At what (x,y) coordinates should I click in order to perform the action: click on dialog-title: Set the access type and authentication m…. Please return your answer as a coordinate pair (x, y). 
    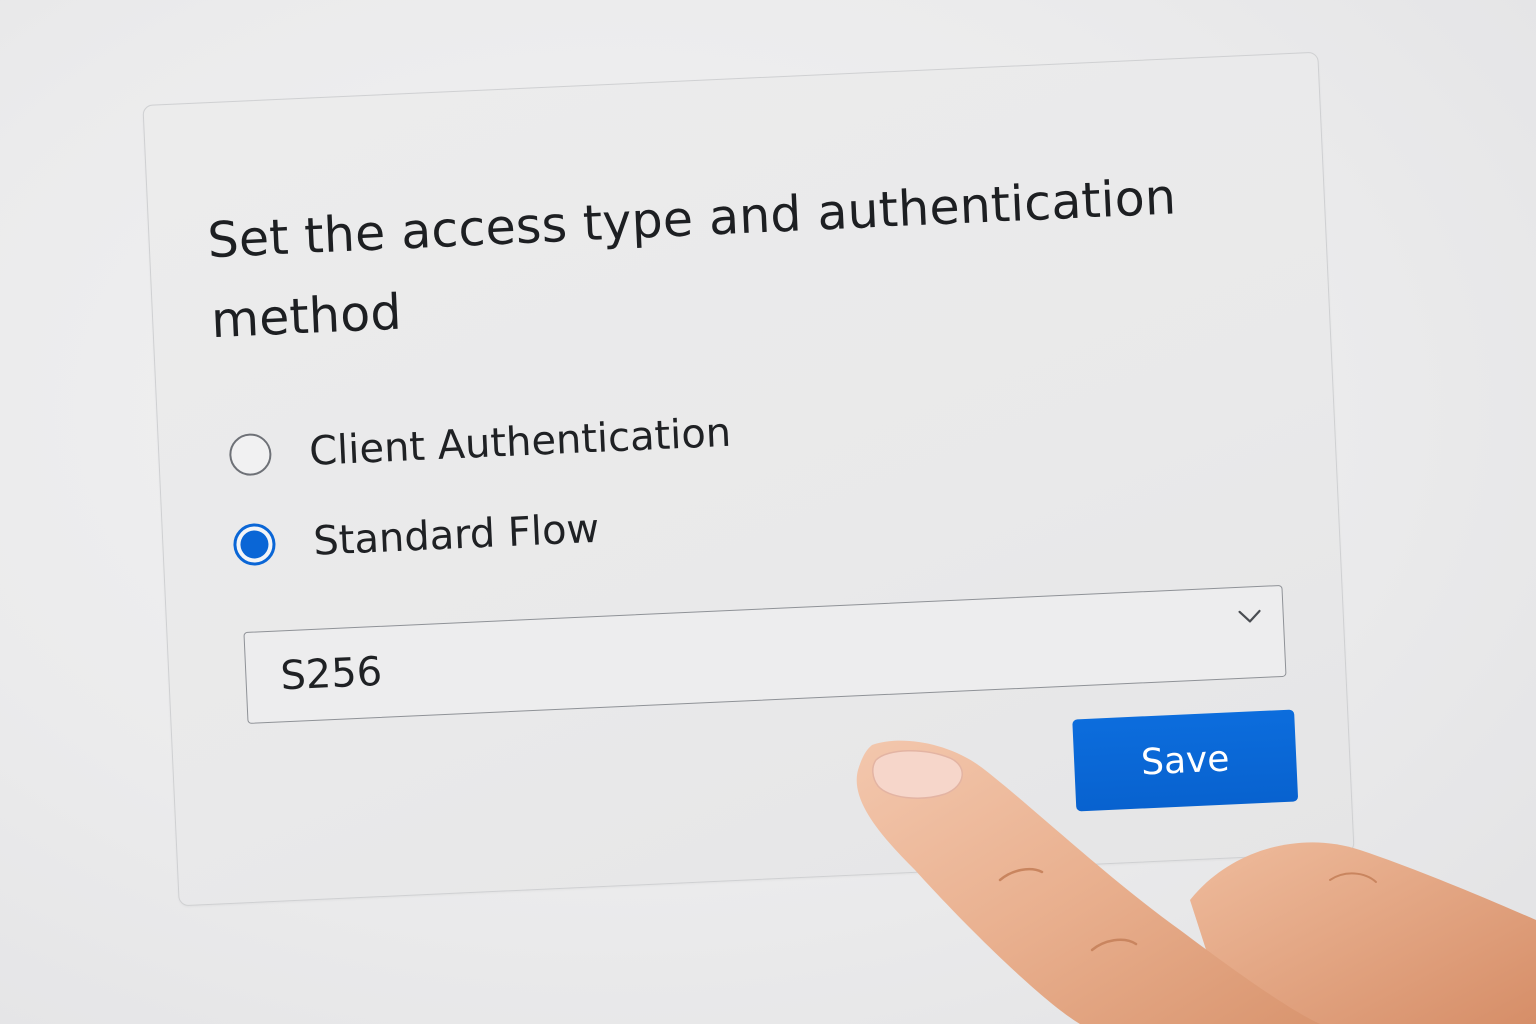
    Looking at the image, I should click on (692, 259).